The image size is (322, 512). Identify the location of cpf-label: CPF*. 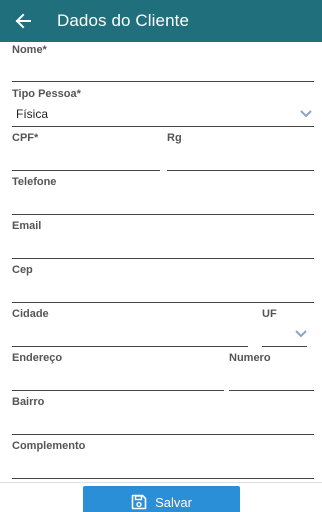
(25, 138).